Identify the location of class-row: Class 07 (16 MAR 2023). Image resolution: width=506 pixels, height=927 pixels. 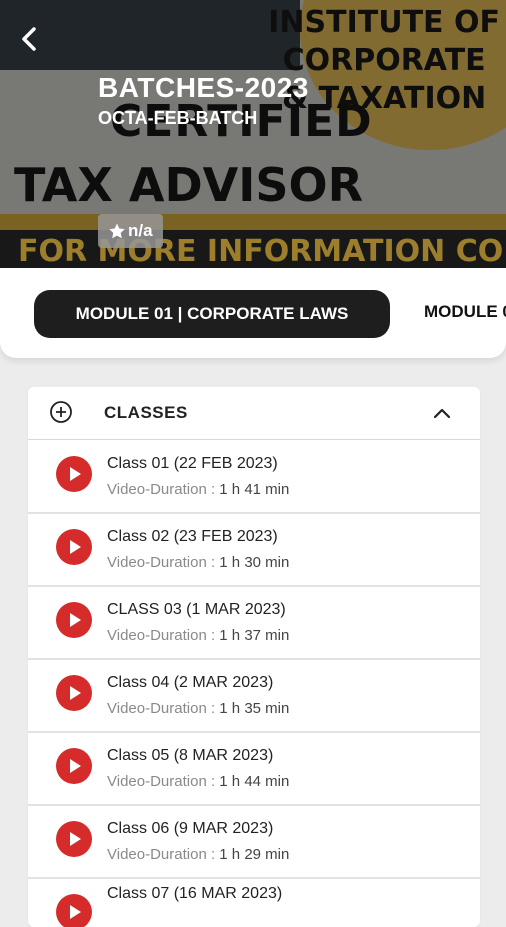
(254, 902).